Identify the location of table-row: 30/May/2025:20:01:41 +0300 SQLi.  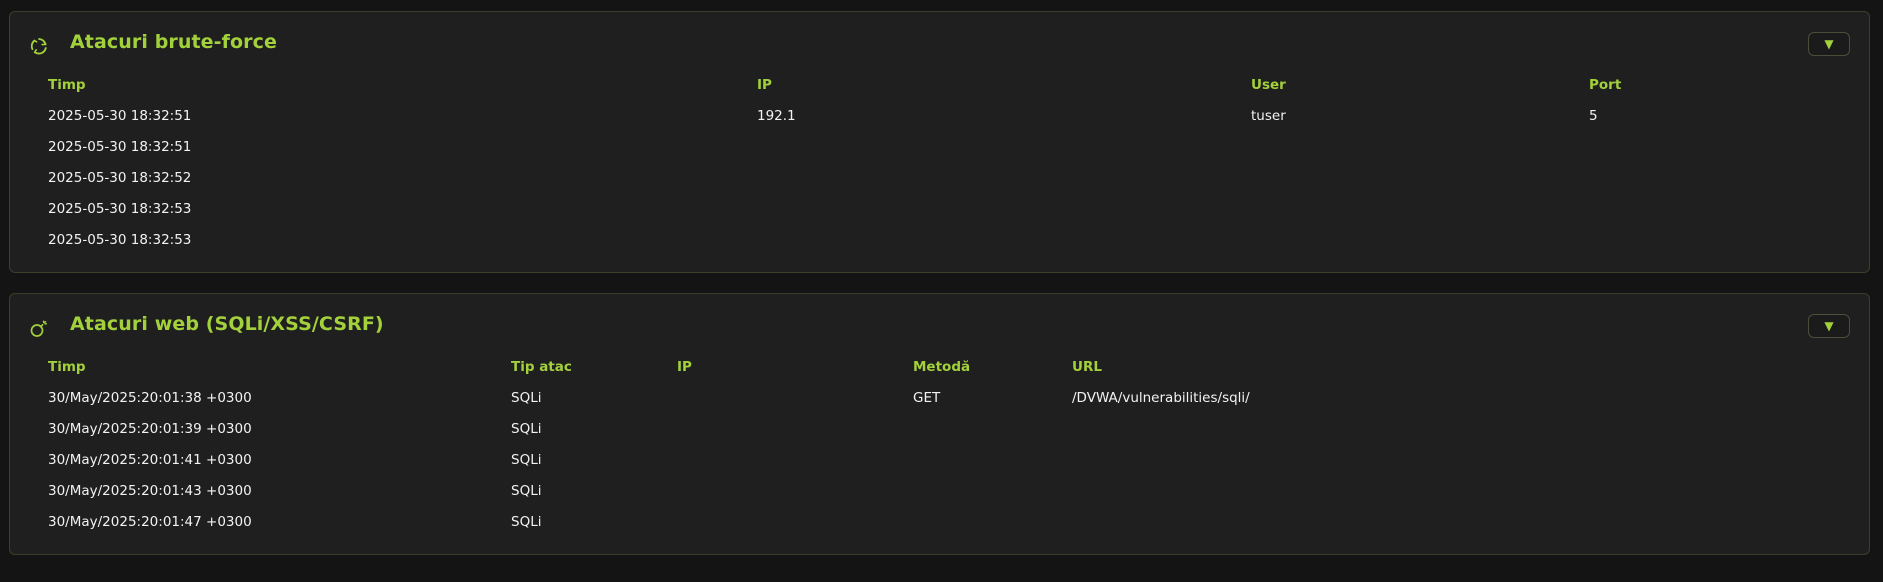
(943, 459).